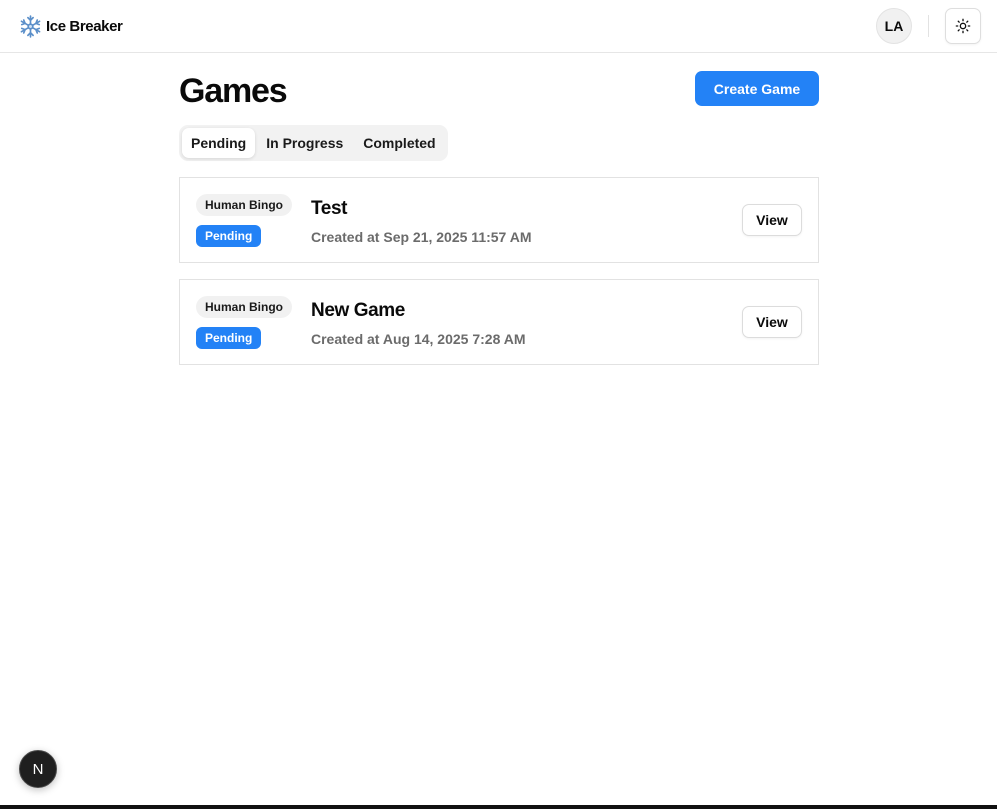 The height and width of the screenshot is (809, 997). I want to click on game-name: Test, so click(329, 208).